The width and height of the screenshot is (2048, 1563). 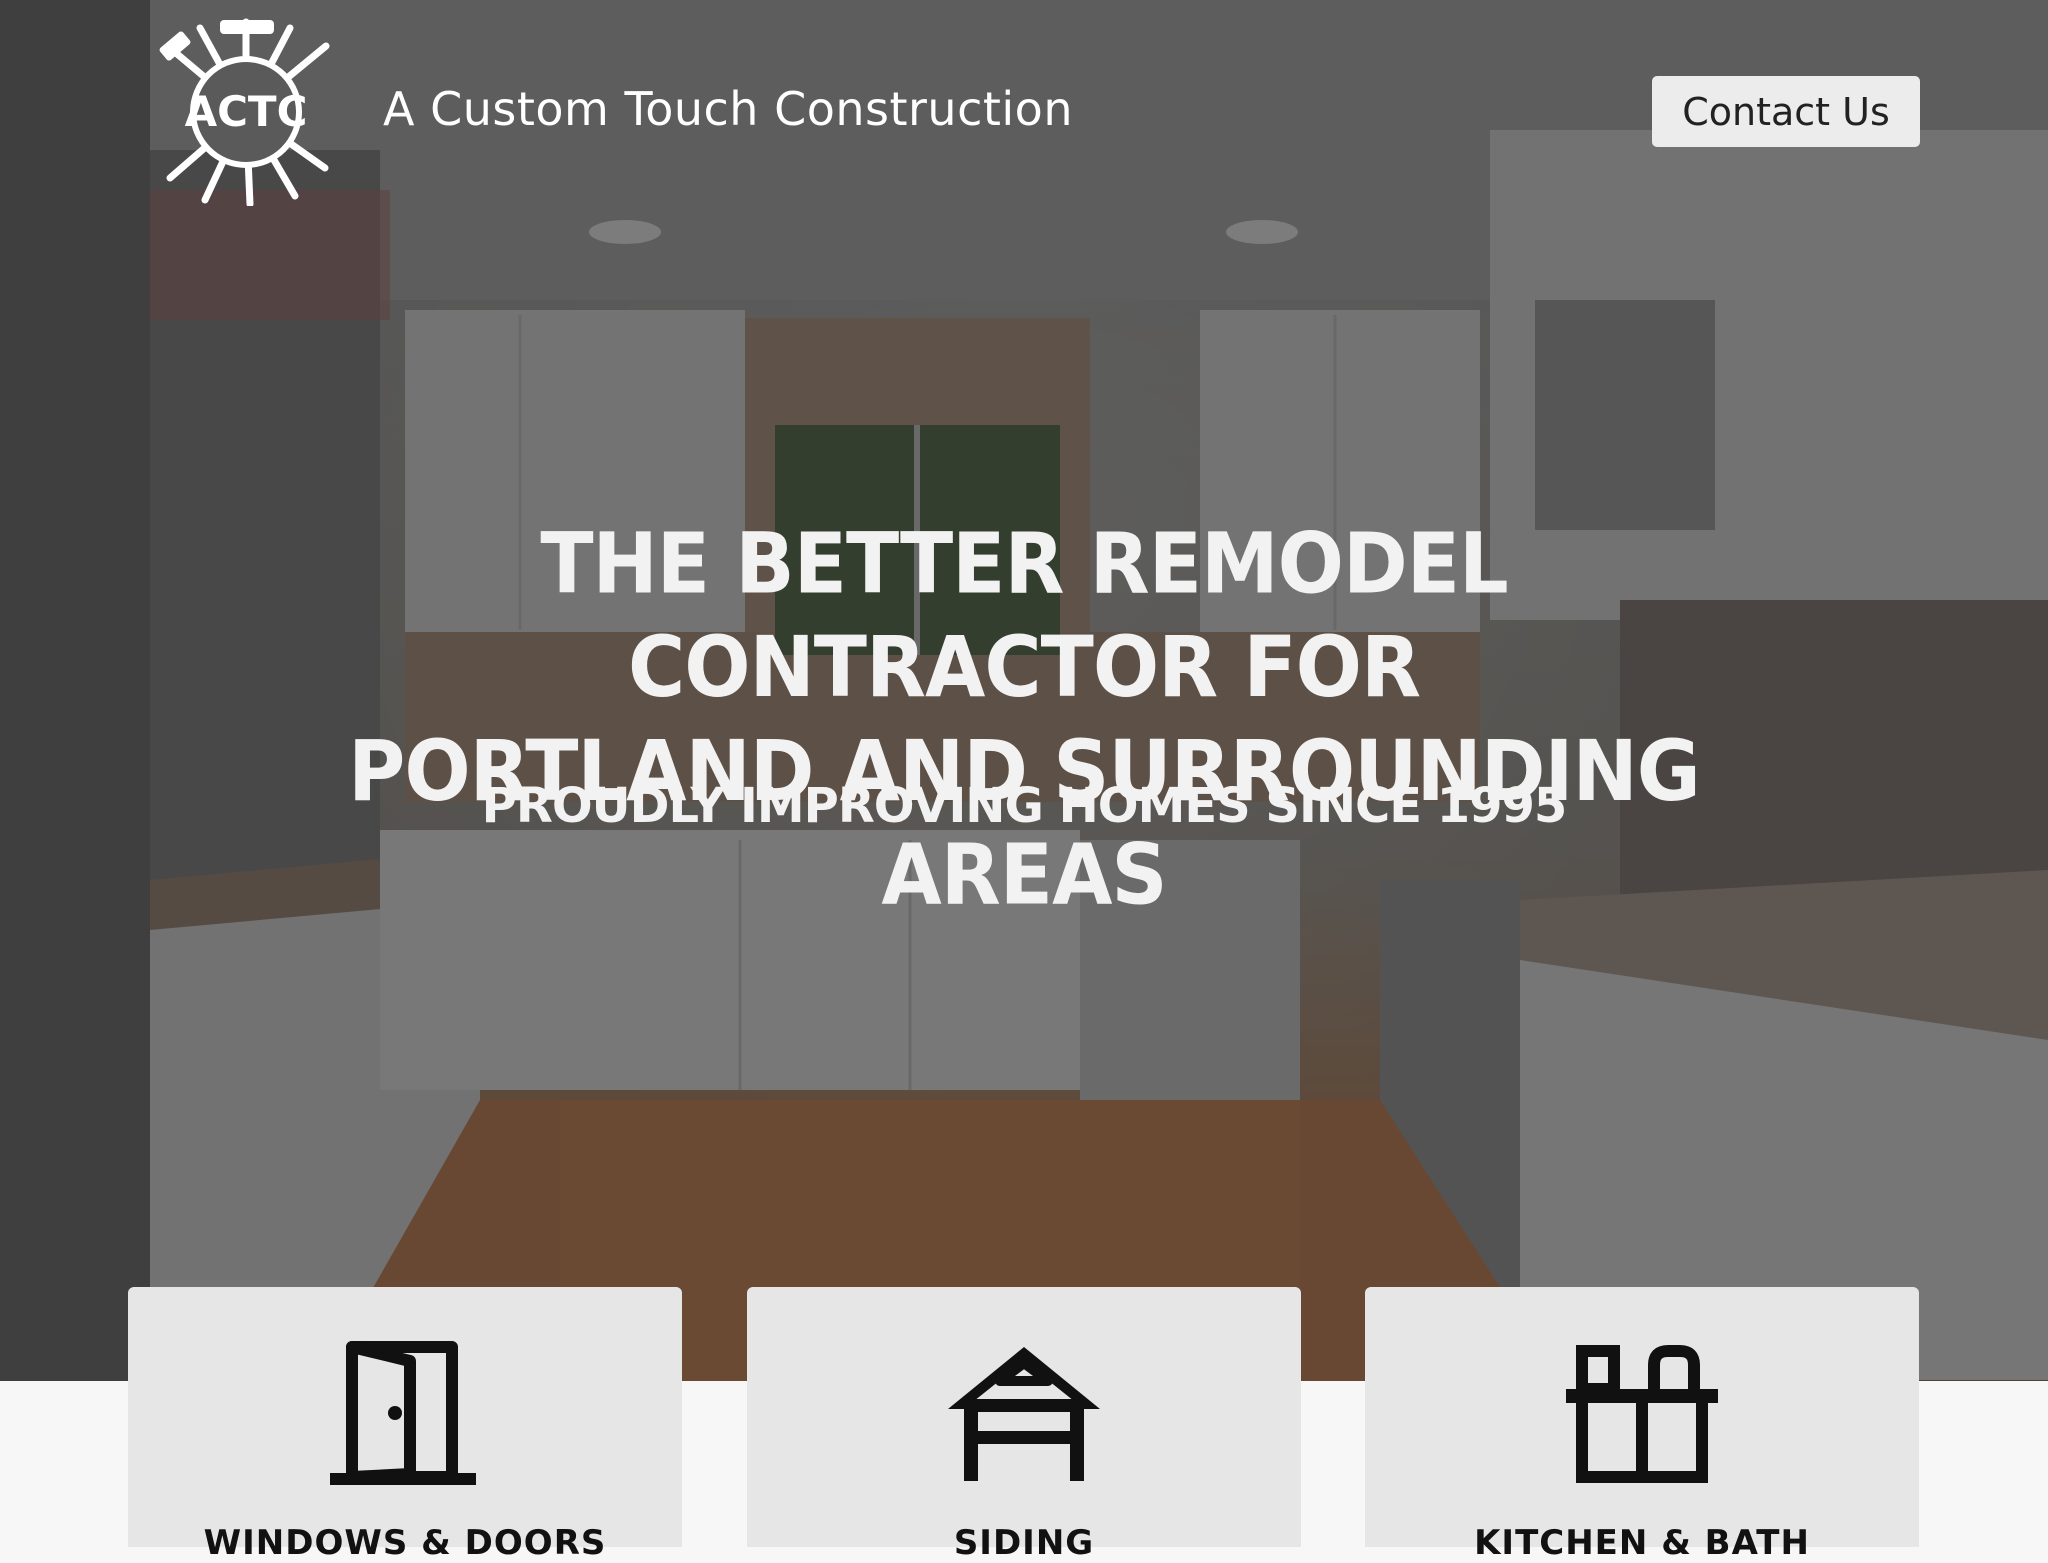 I want to click on headline-line-1: THE BETTER REMODEL CONTRACTOR FOR, so click(x=1024, y=616).